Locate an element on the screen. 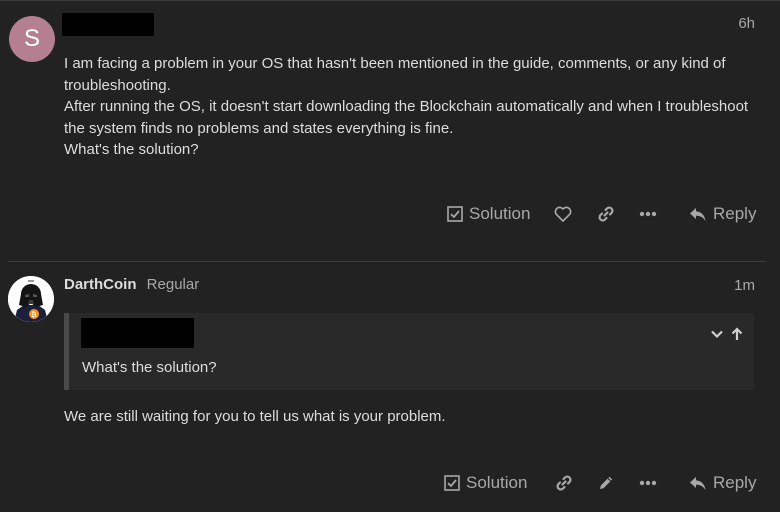 This screenshot has width=780, height=512. pencil-icon is located at coordinates (606, 483).